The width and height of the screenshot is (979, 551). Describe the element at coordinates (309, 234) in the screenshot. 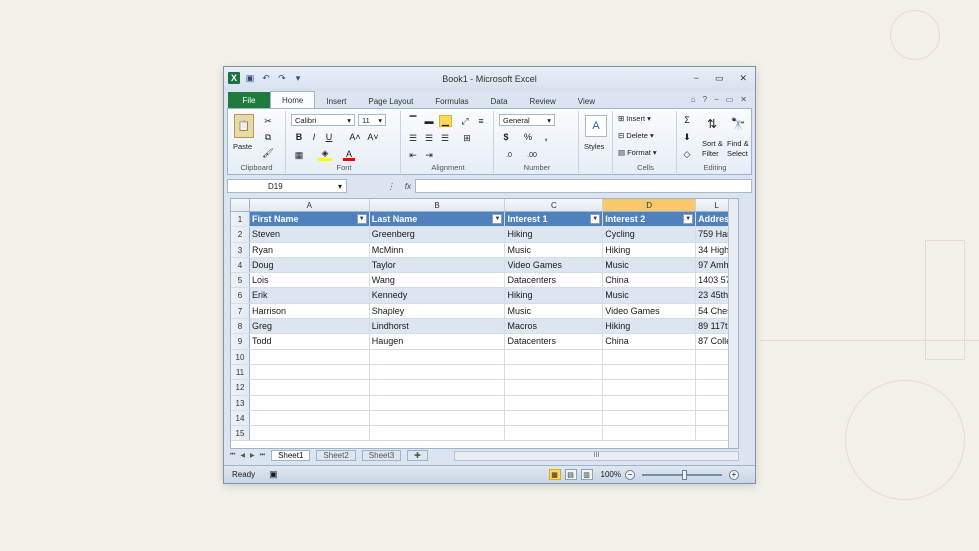

I see `table-cell: Steven` at that location.